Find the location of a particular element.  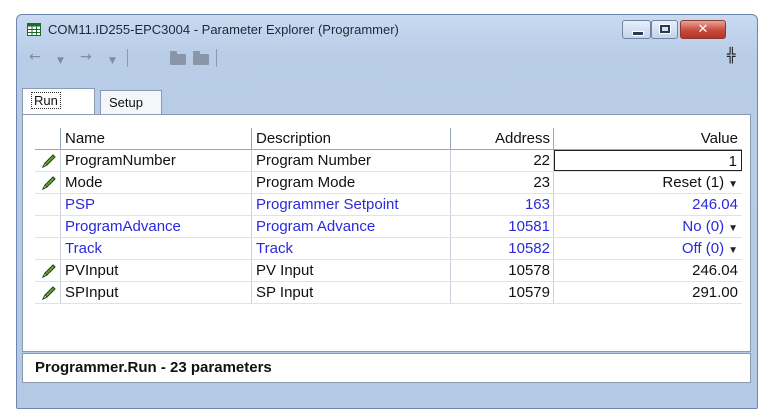

table-row: ProgramNumber Program Number 22 1 is located at coordinates (388, 161).